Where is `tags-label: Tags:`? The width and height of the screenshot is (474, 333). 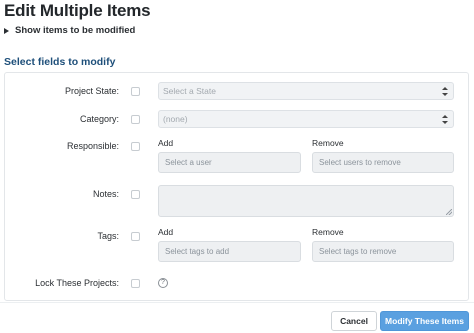 tags-label: Tags: is located at coordinates (108, 236).